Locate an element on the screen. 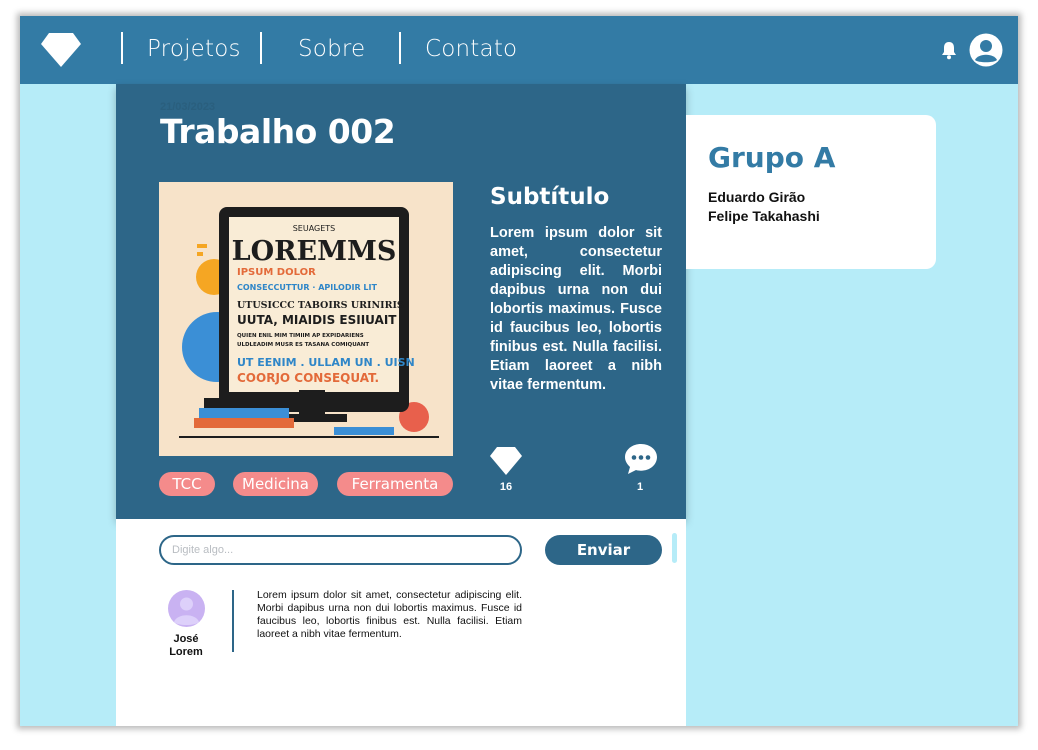 This screenshot has height=750, width=1038. image-heading: LOREMMS is located at coordinates (314, 251).